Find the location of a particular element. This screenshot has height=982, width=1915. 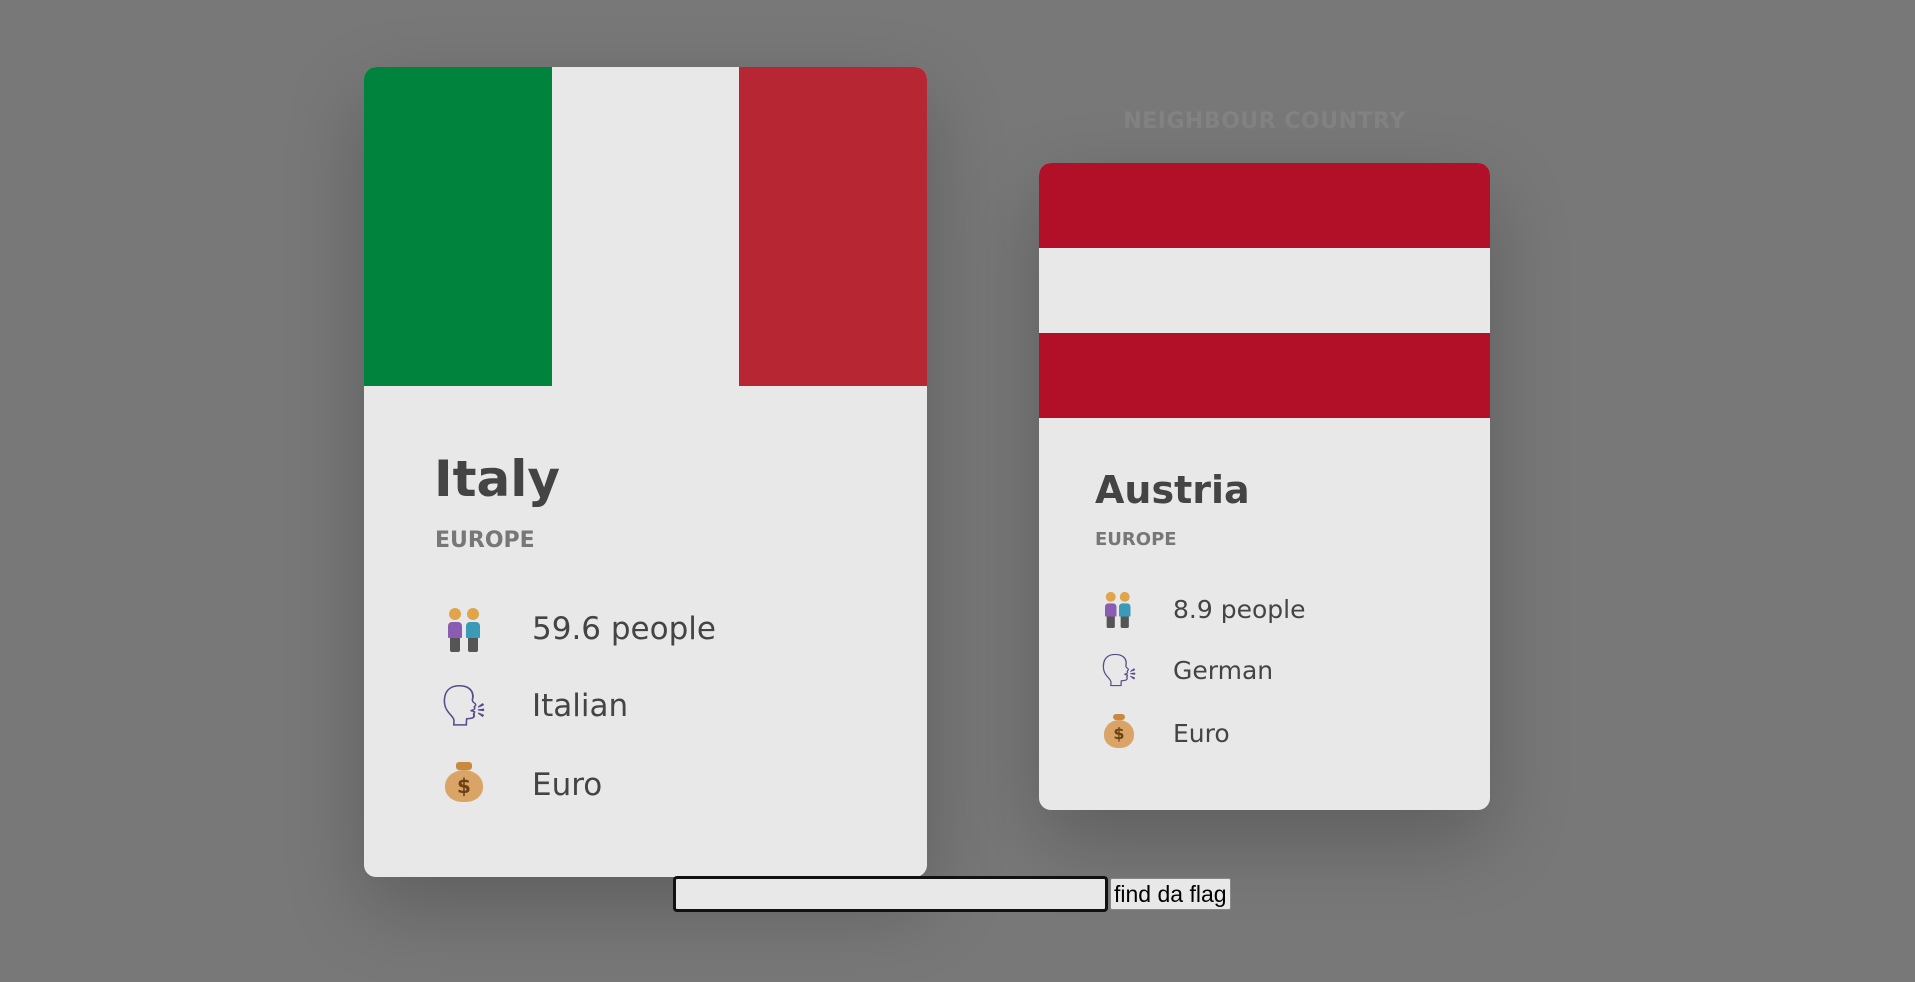

language-row: 🗣 Italian is located at coordinates (531, 706).